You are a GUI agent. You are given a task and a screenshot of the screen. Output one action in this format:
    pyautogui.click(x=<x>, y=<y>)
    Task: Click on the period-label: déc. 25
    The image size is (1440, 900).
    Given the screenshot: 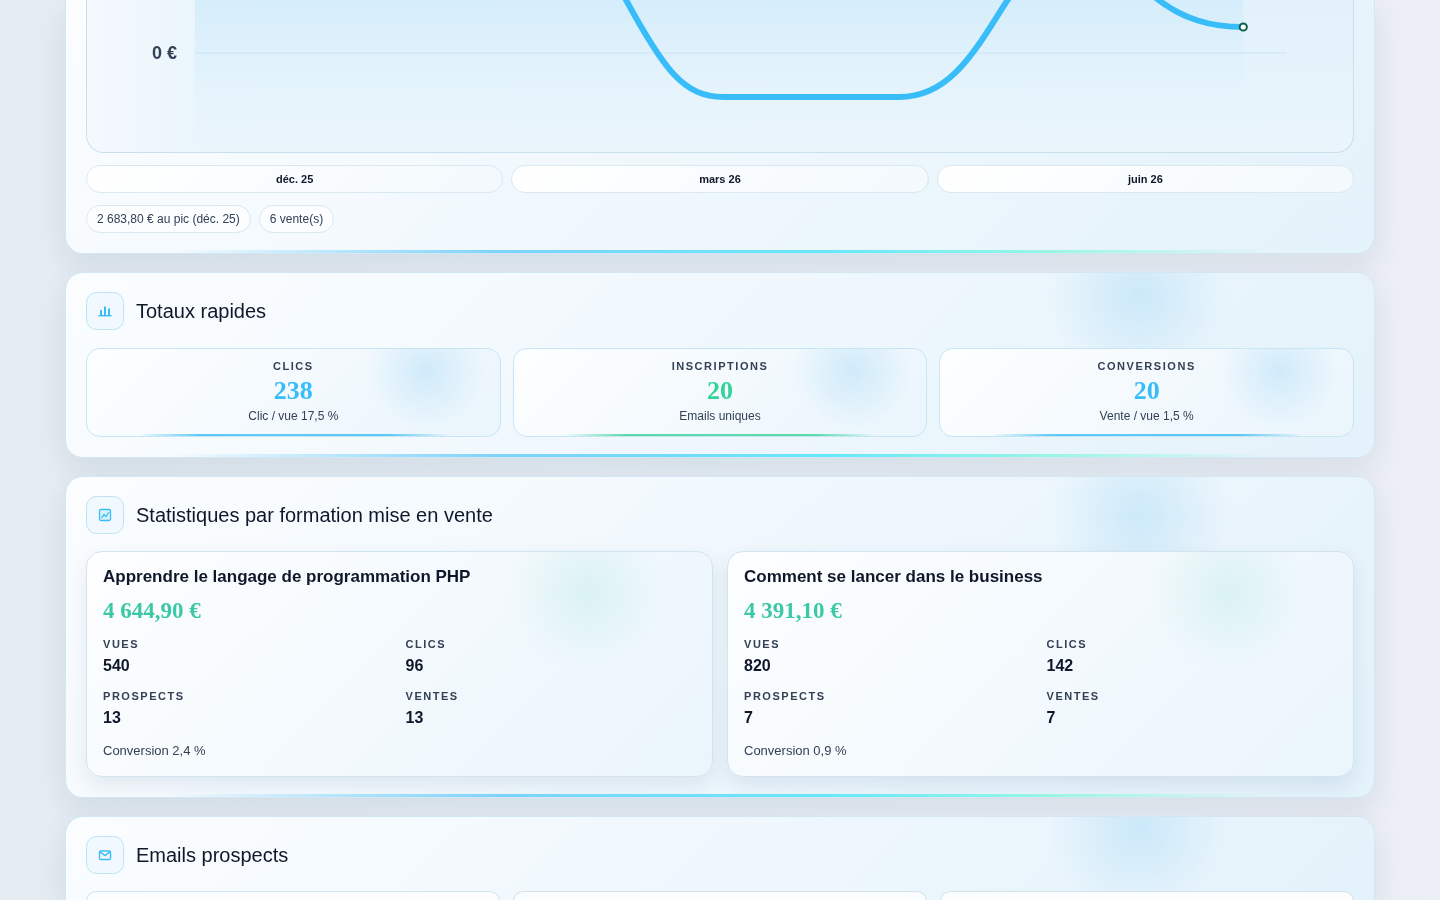 What is the action you would take?
    pyautogui.click(x=295, y=179)
    